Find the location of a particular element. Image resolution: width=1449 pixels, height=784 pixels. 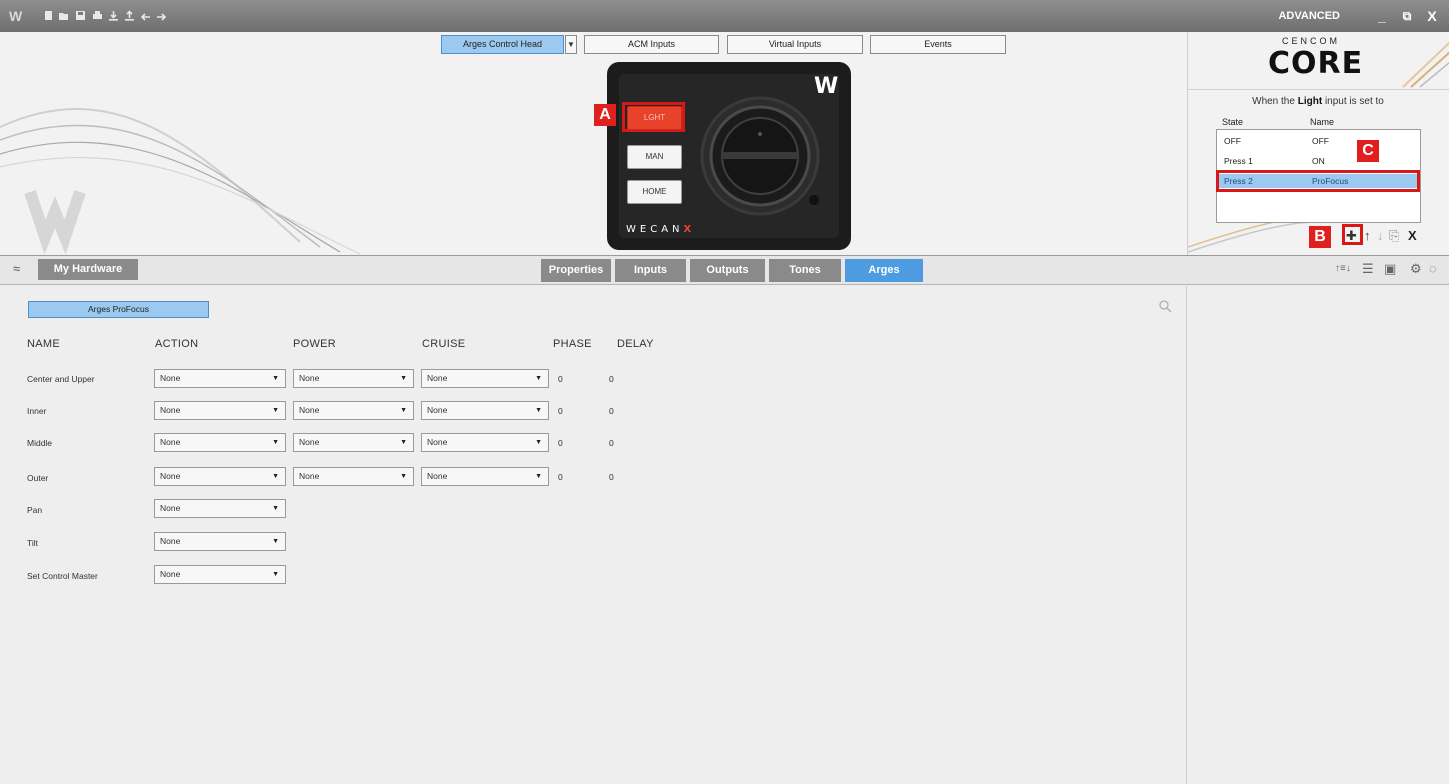

tab-tones: Tones is located at coordinates (805, 270).